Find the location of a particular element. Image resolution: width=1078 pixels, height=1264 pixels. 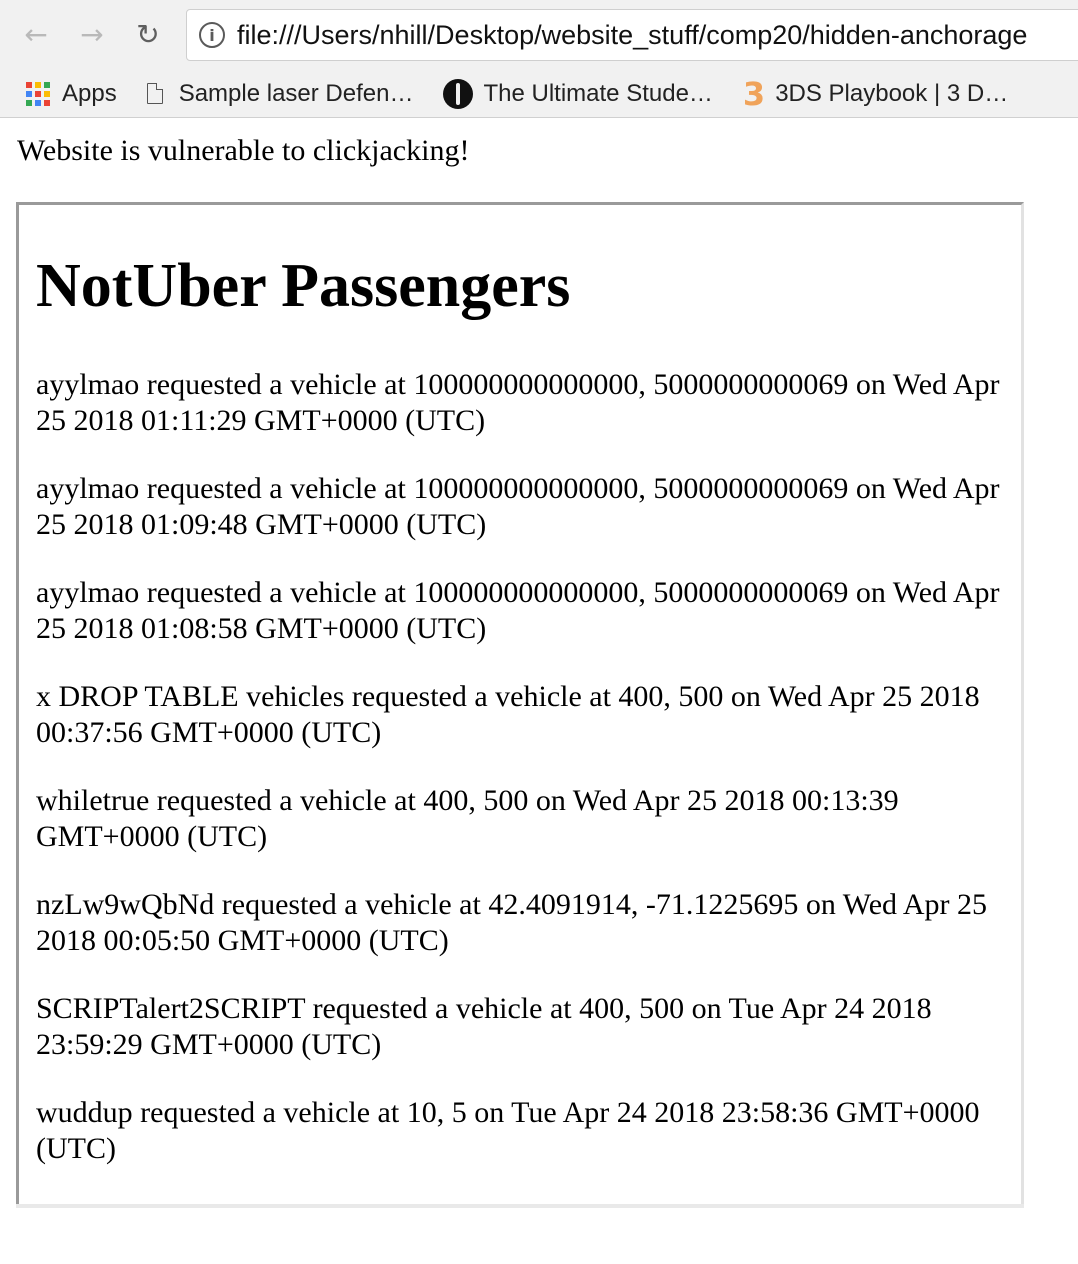

page-title: NotUber Passengers is located at coordinates (303, 286).